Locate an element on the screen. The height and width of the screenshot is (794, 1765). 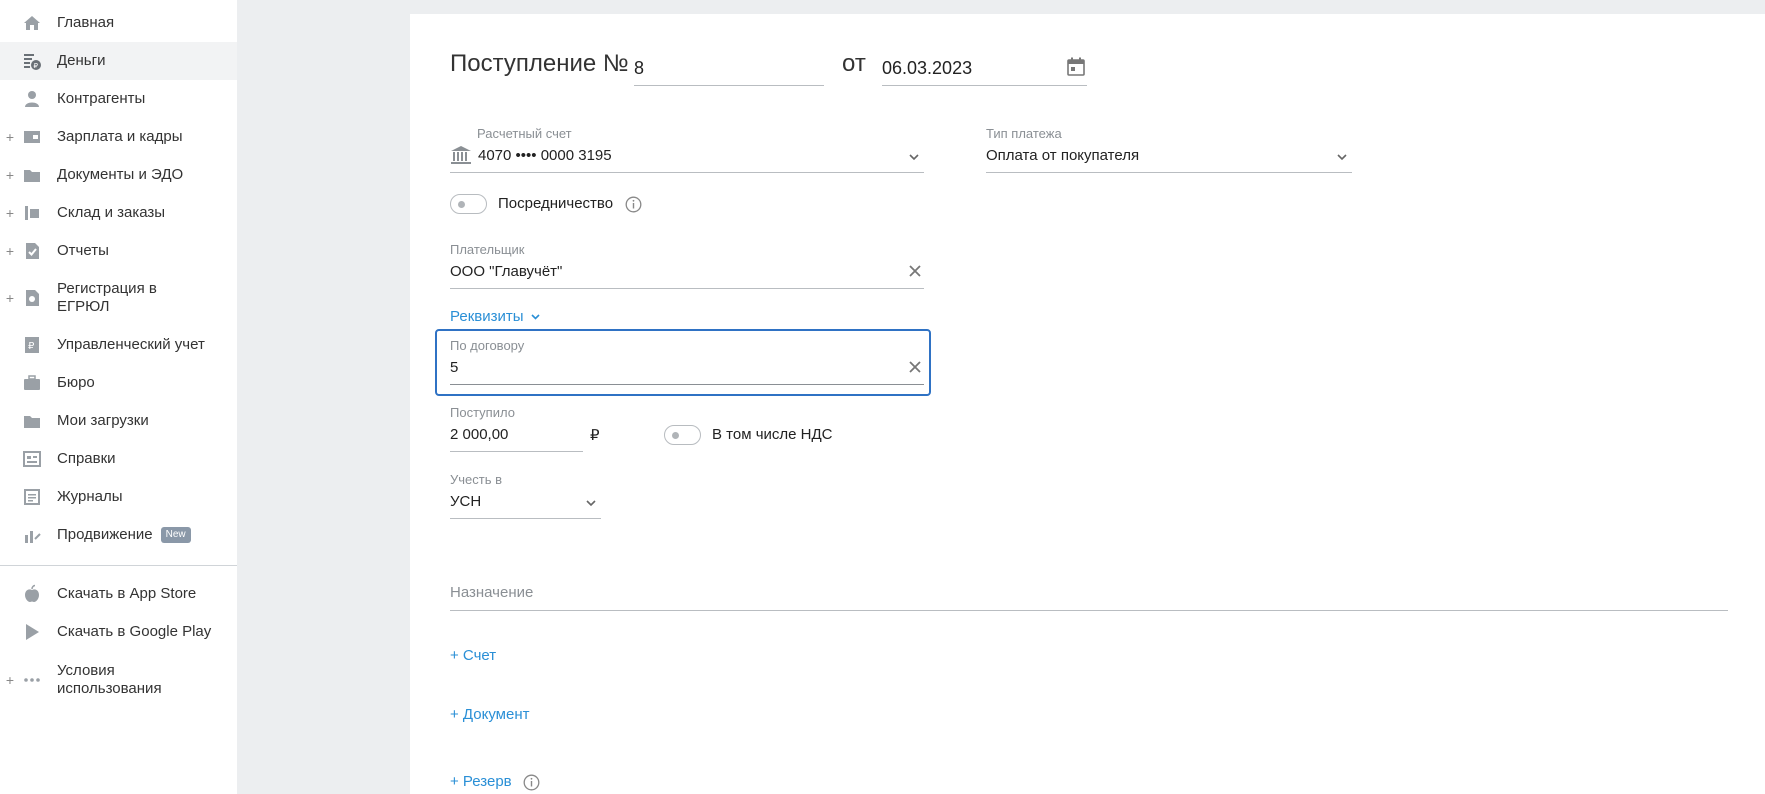
purpose-input: Назначение is located at coordinates (1089, 595).